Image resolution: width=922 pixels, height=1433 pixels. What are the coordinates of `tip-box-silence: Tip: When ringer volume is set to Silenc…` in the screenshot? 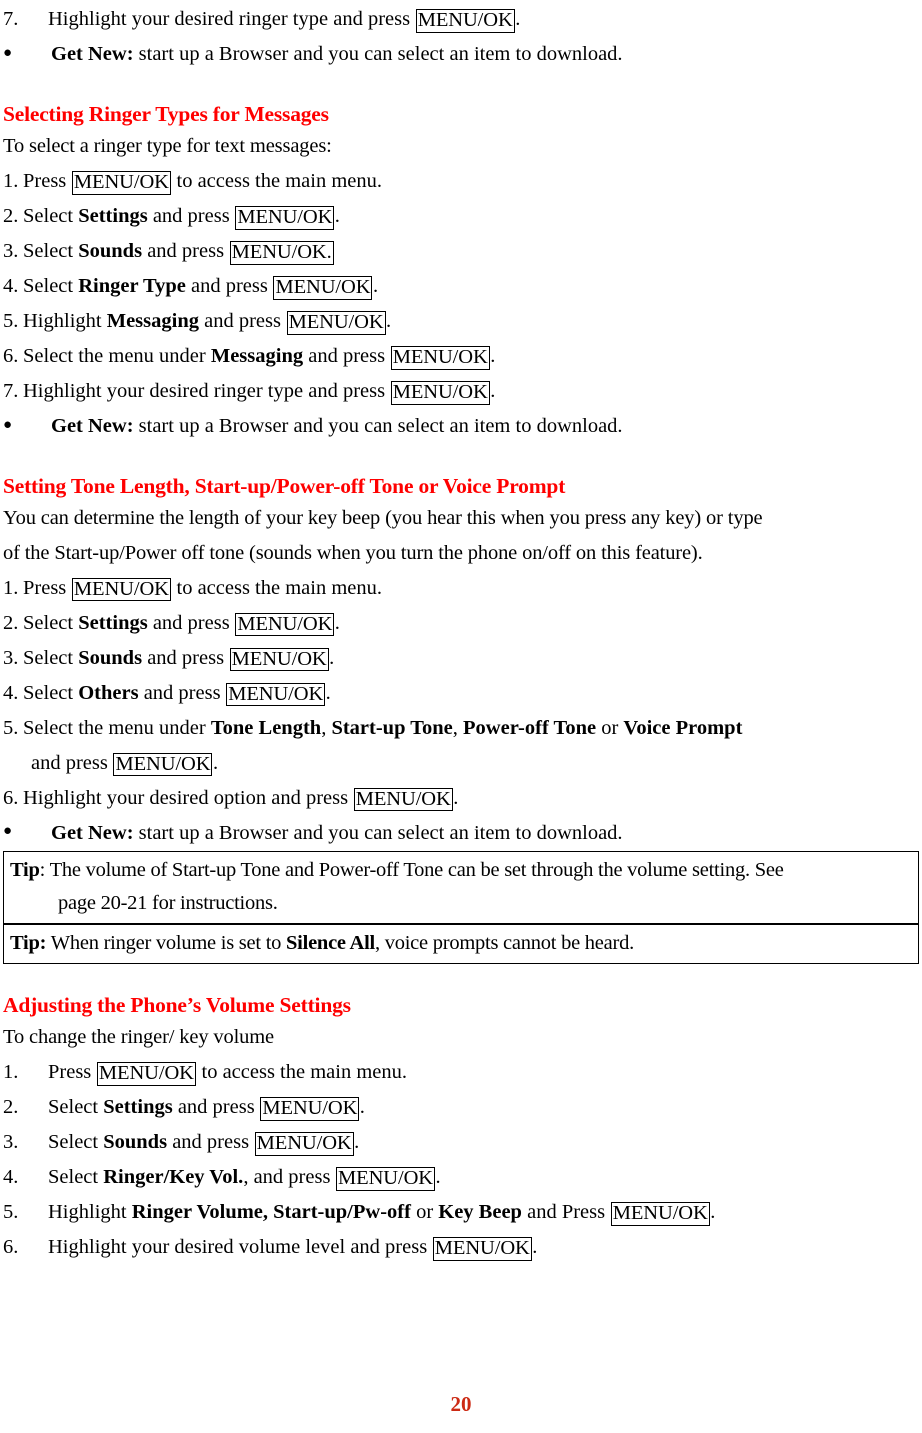 It's located at (461, 944).